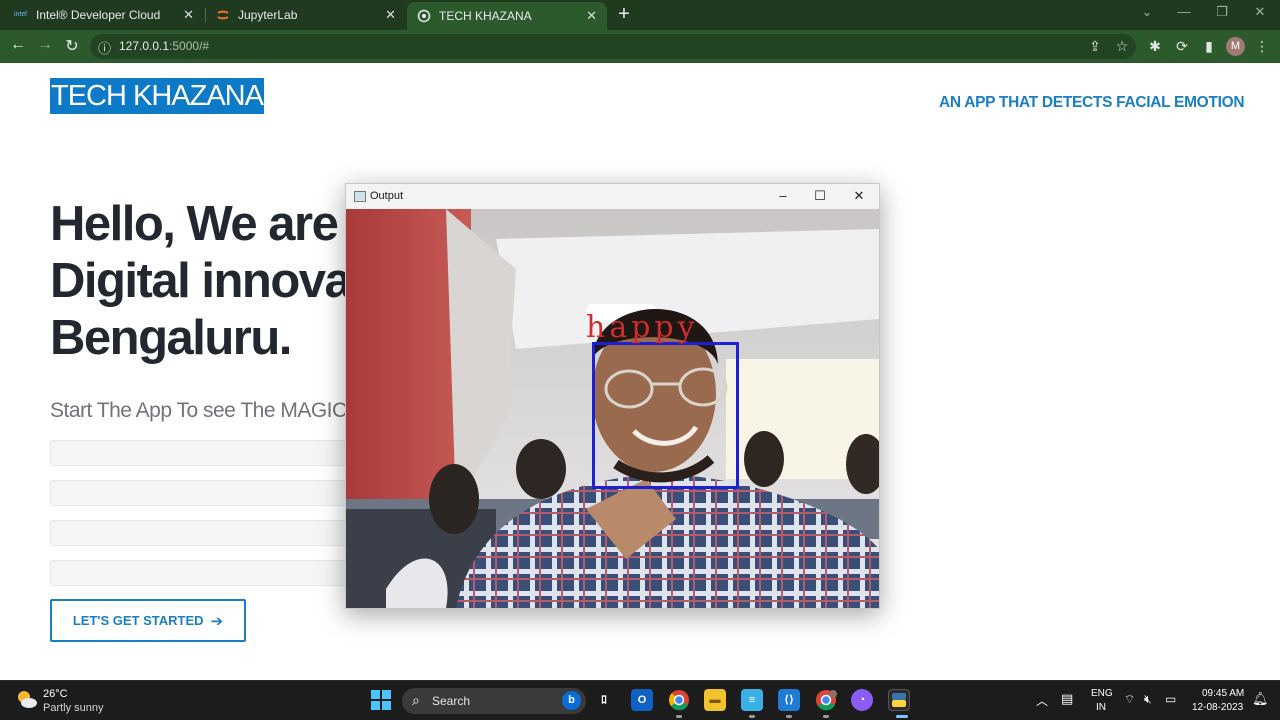 Image resolution: width=1280 pixels, height=720 pixels. Describe the element at coordinates (381, 700) in the screenshot. I see `windows-start-icon` at that location.